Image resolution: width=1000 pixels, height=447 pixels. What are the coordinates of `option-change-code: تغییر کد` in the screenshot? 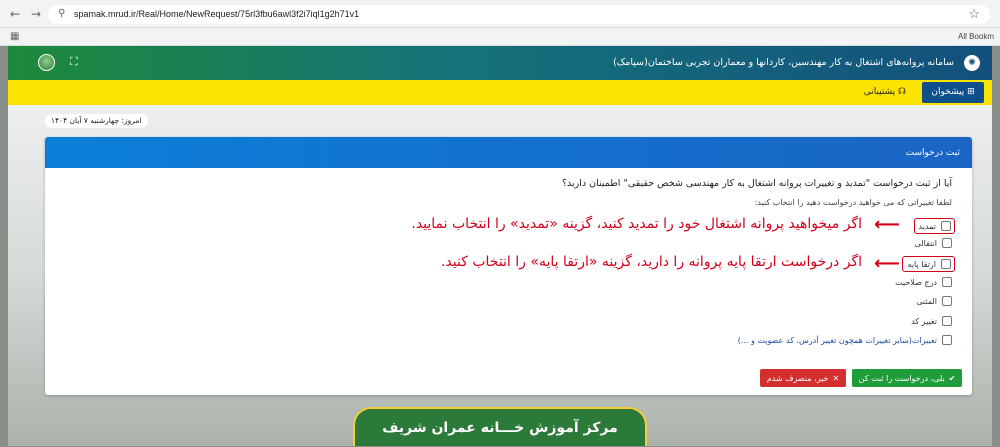 It's located at (931, 321).